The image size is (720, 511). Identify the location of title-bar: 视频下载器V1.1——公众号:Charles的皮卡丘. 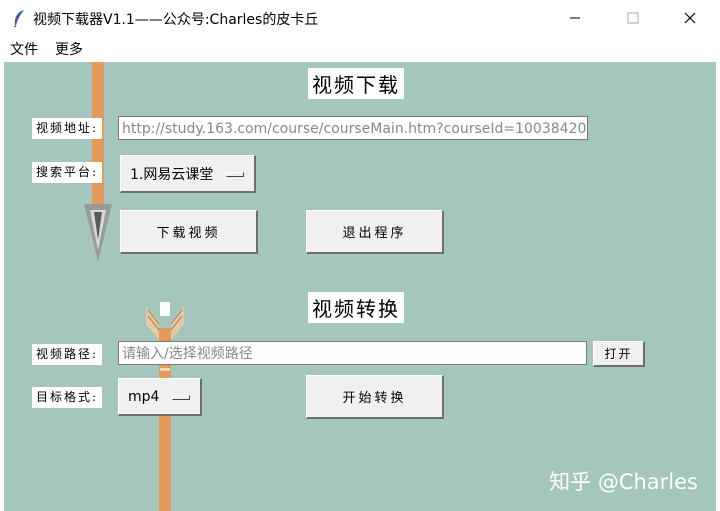
(360, 18).